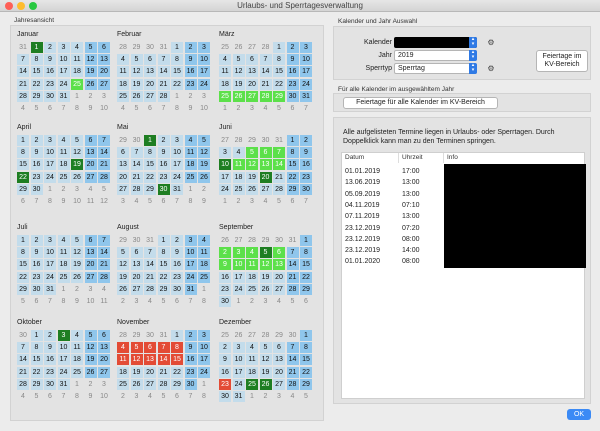 This screenshot has height=431, width=600. What do you see at coordinates (393, 217) in the screenshot?
I see `table-row: 07.11.2019 13:00` at bounding box center [393, 217].